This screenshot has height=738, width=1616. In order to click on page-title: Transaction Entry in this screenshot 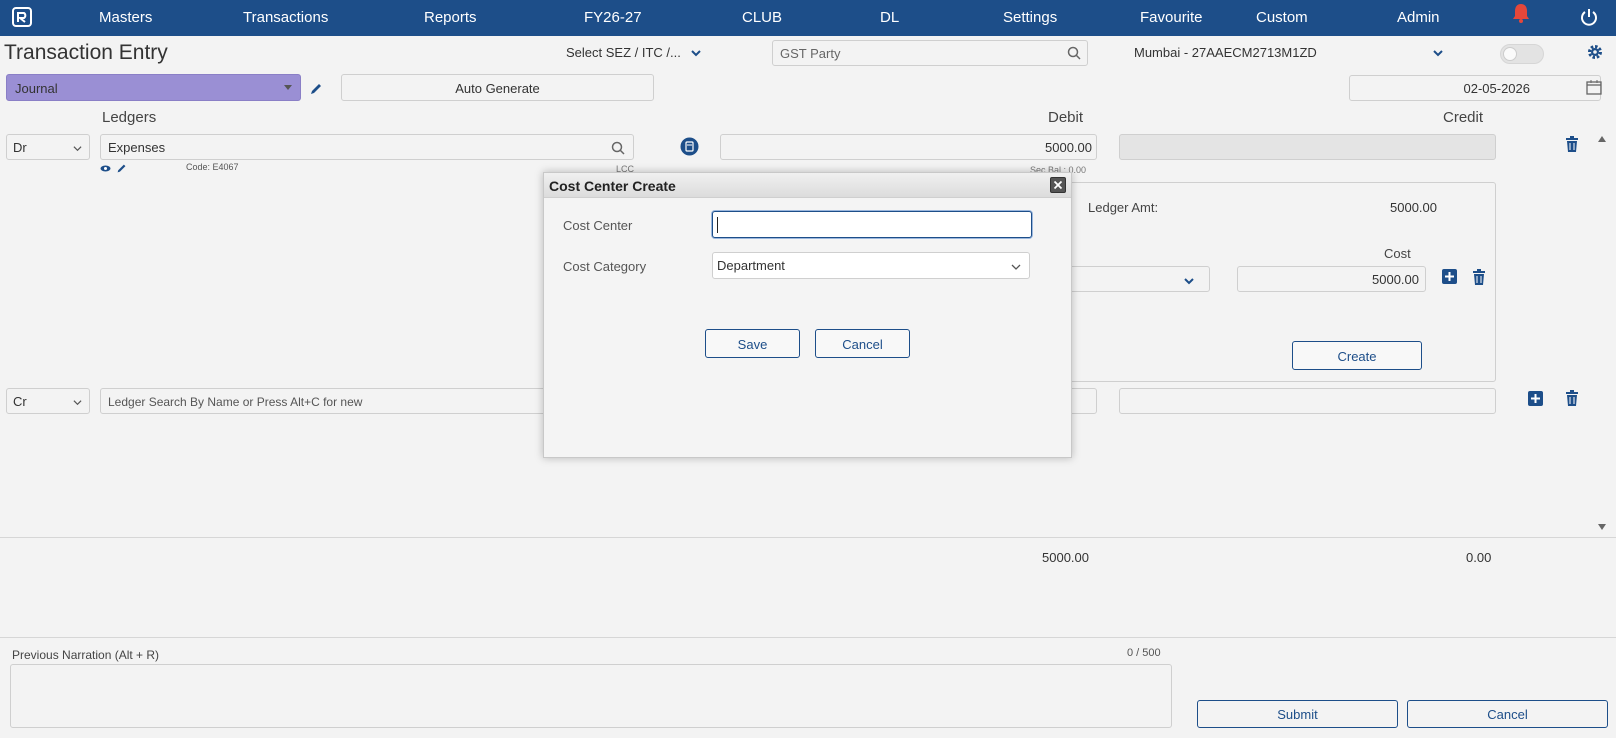, I will do `click(86, 52)`.